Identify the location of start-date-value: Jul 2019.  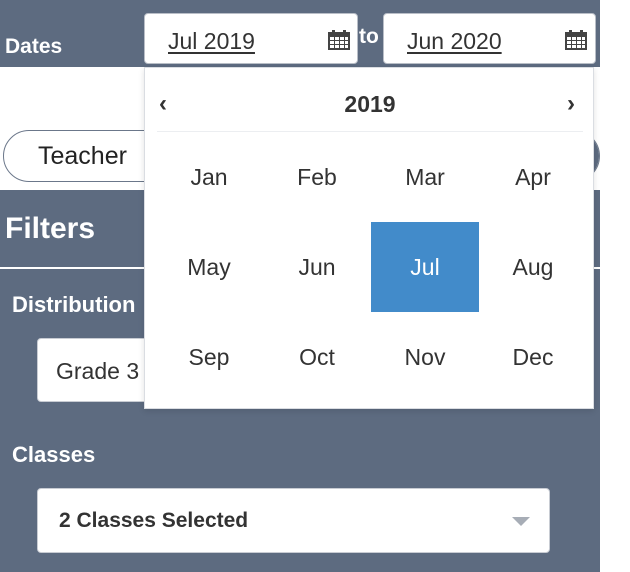
(211, 41).